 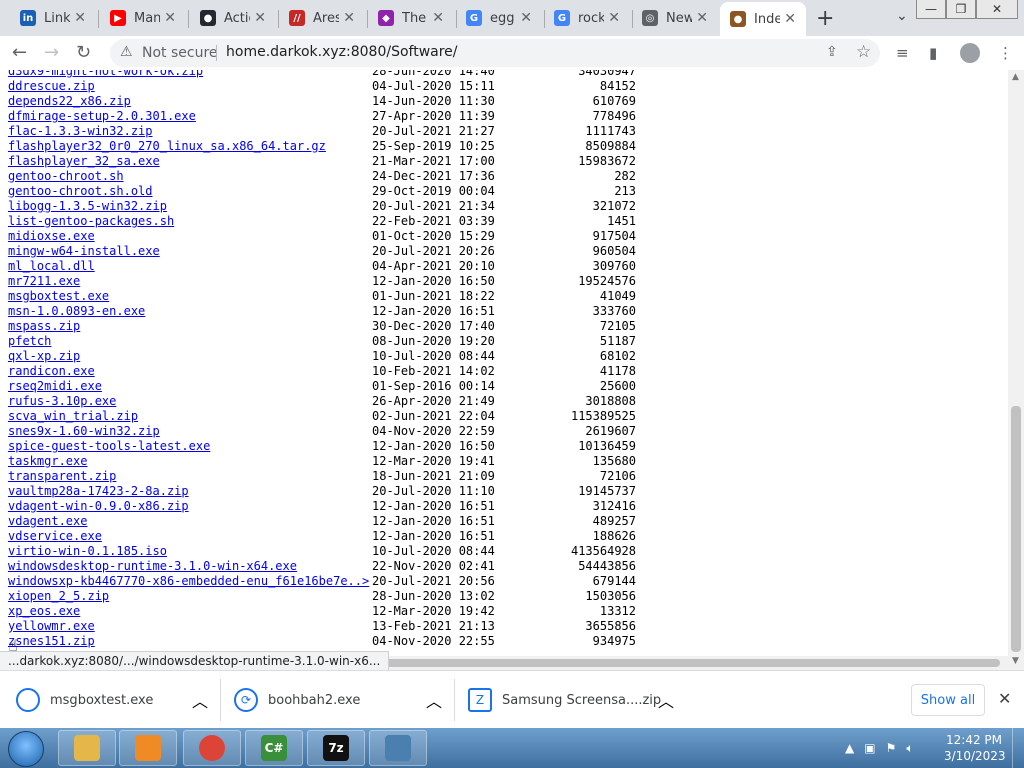 What do you see at coordinates (84, 161) in the screenshot?
I see `file-link: flashplayer_32_sa.exe` at bounding box center [84, 161].